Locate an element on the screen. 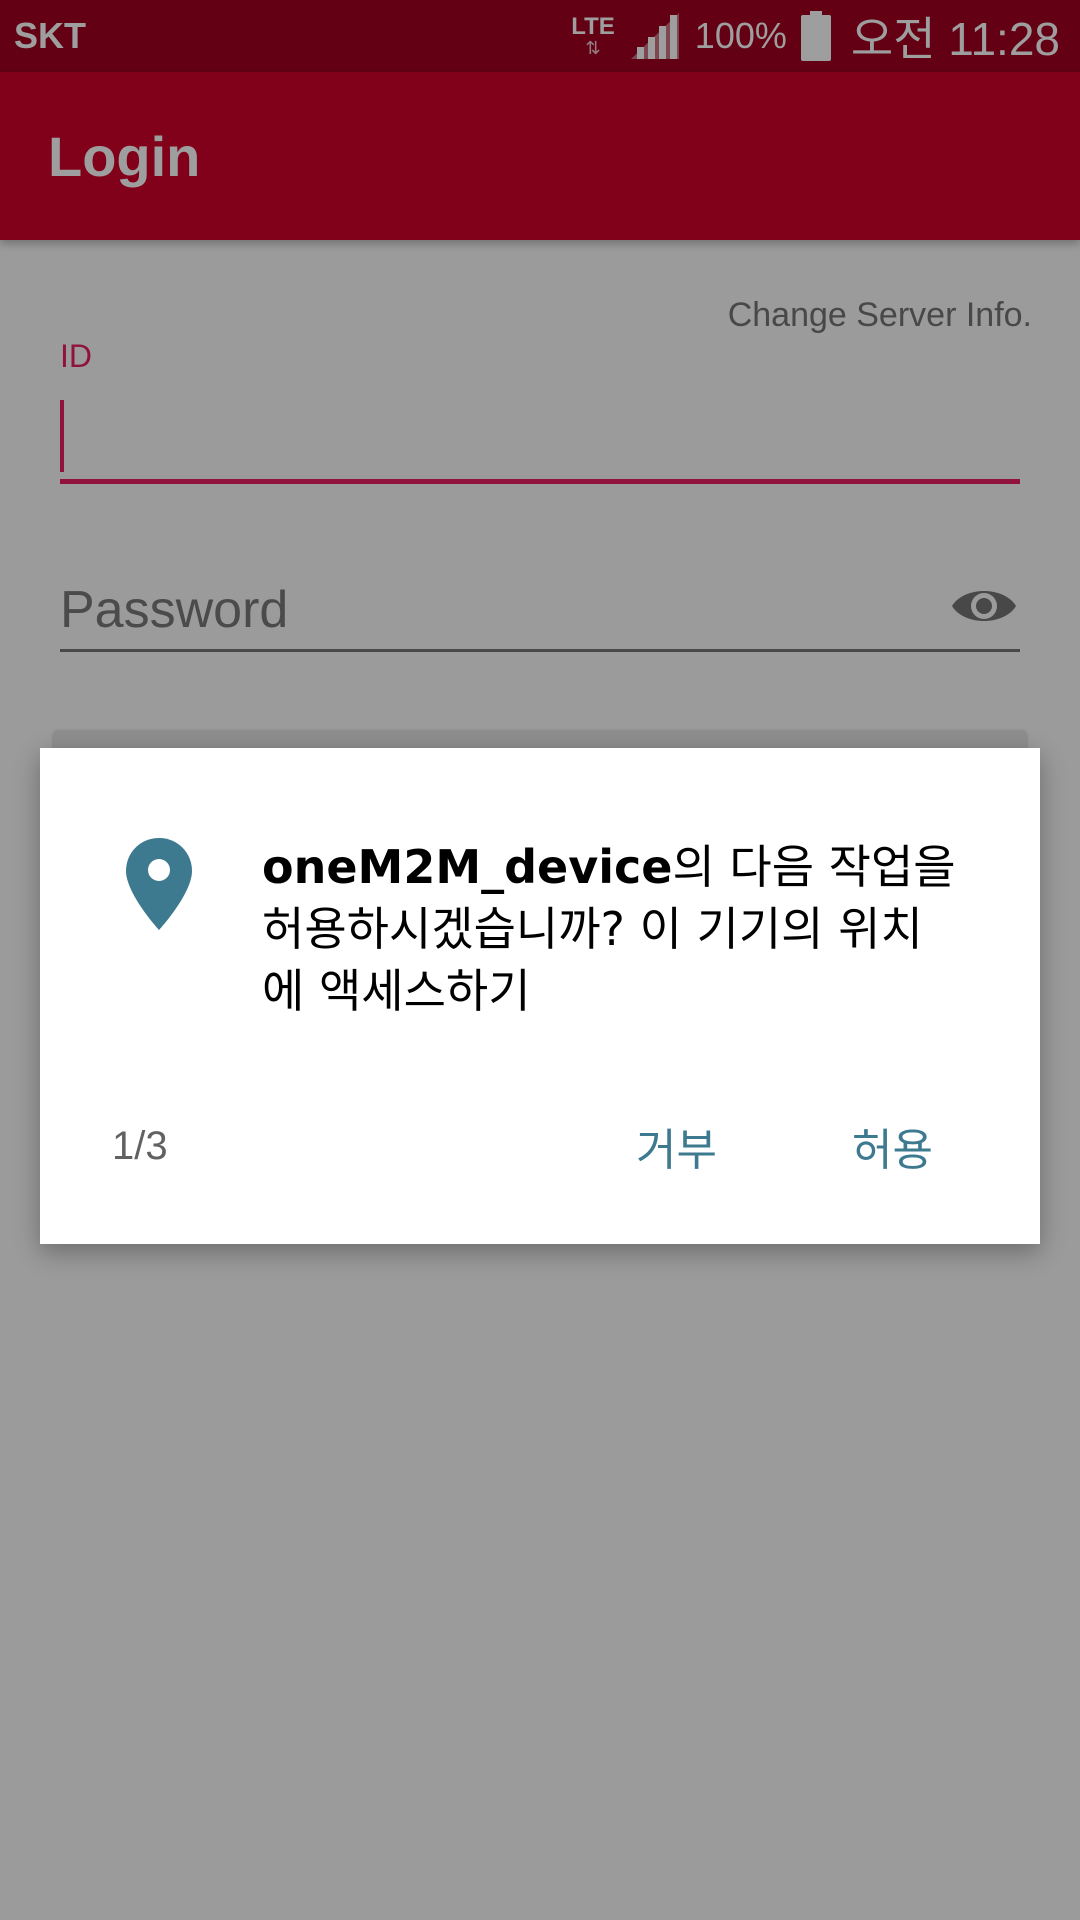  allow-button: 허용 is located at coordinates (892, 1146).